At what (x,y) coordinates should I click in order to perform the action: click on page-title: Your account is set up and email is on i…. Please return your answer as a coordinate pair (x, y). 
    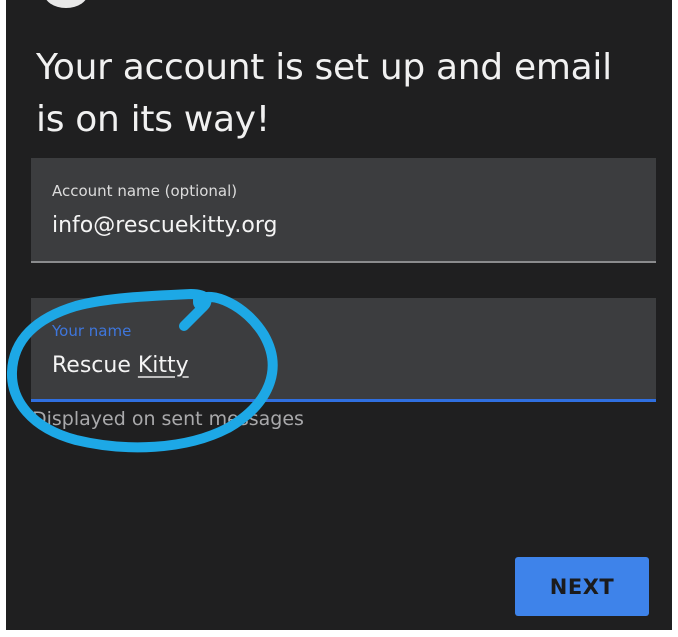
    Looking at the image, I should click on (324, 93).